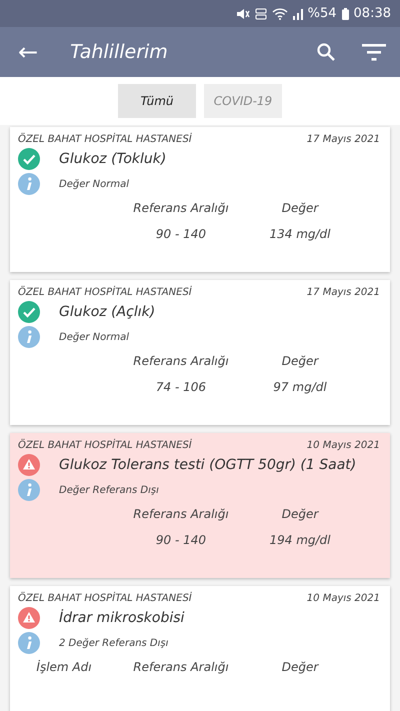 The image size is (400, 711). What do you see at coordinates (64, 667) in the screenshot?
I see `column-header: İşlem Adı` at bounding box center [64, 667].